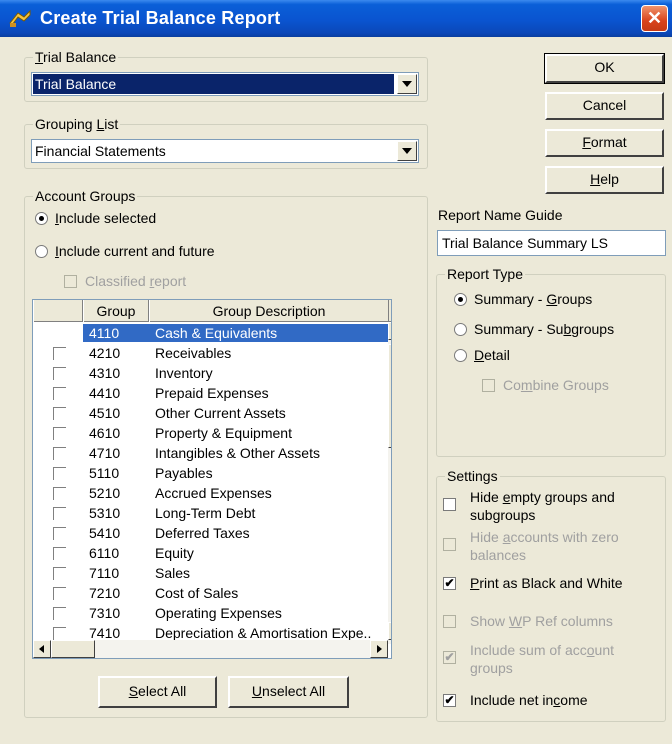  Describe the element at coordinates (654, 18) in the screenshot. I see `close-button: ✕` at that location.